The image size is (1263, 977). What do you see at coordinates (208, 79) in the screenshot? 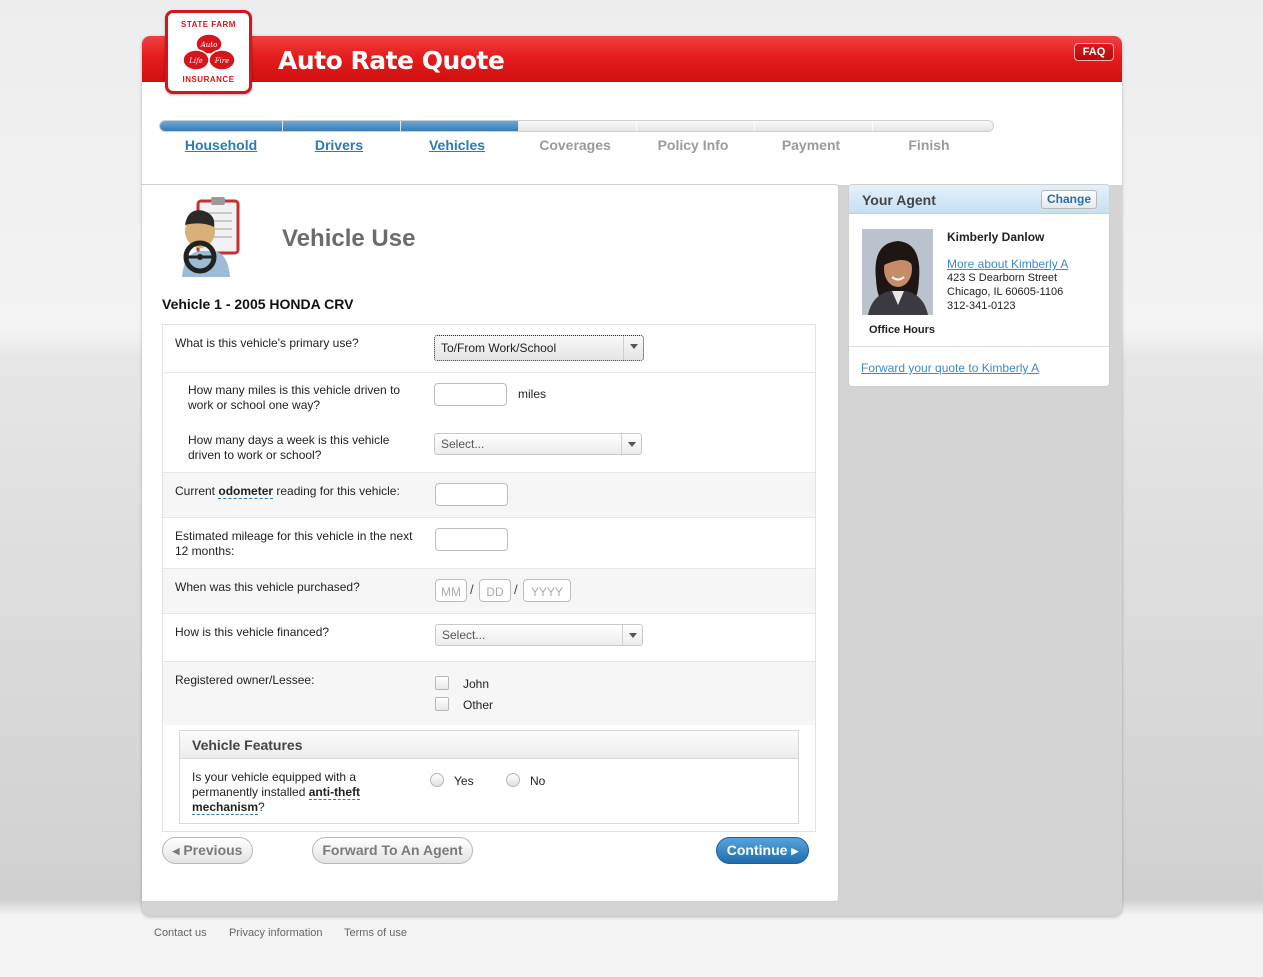
I see `logo-text-bottom: INSURANCE` at bounding box center [208, 79].